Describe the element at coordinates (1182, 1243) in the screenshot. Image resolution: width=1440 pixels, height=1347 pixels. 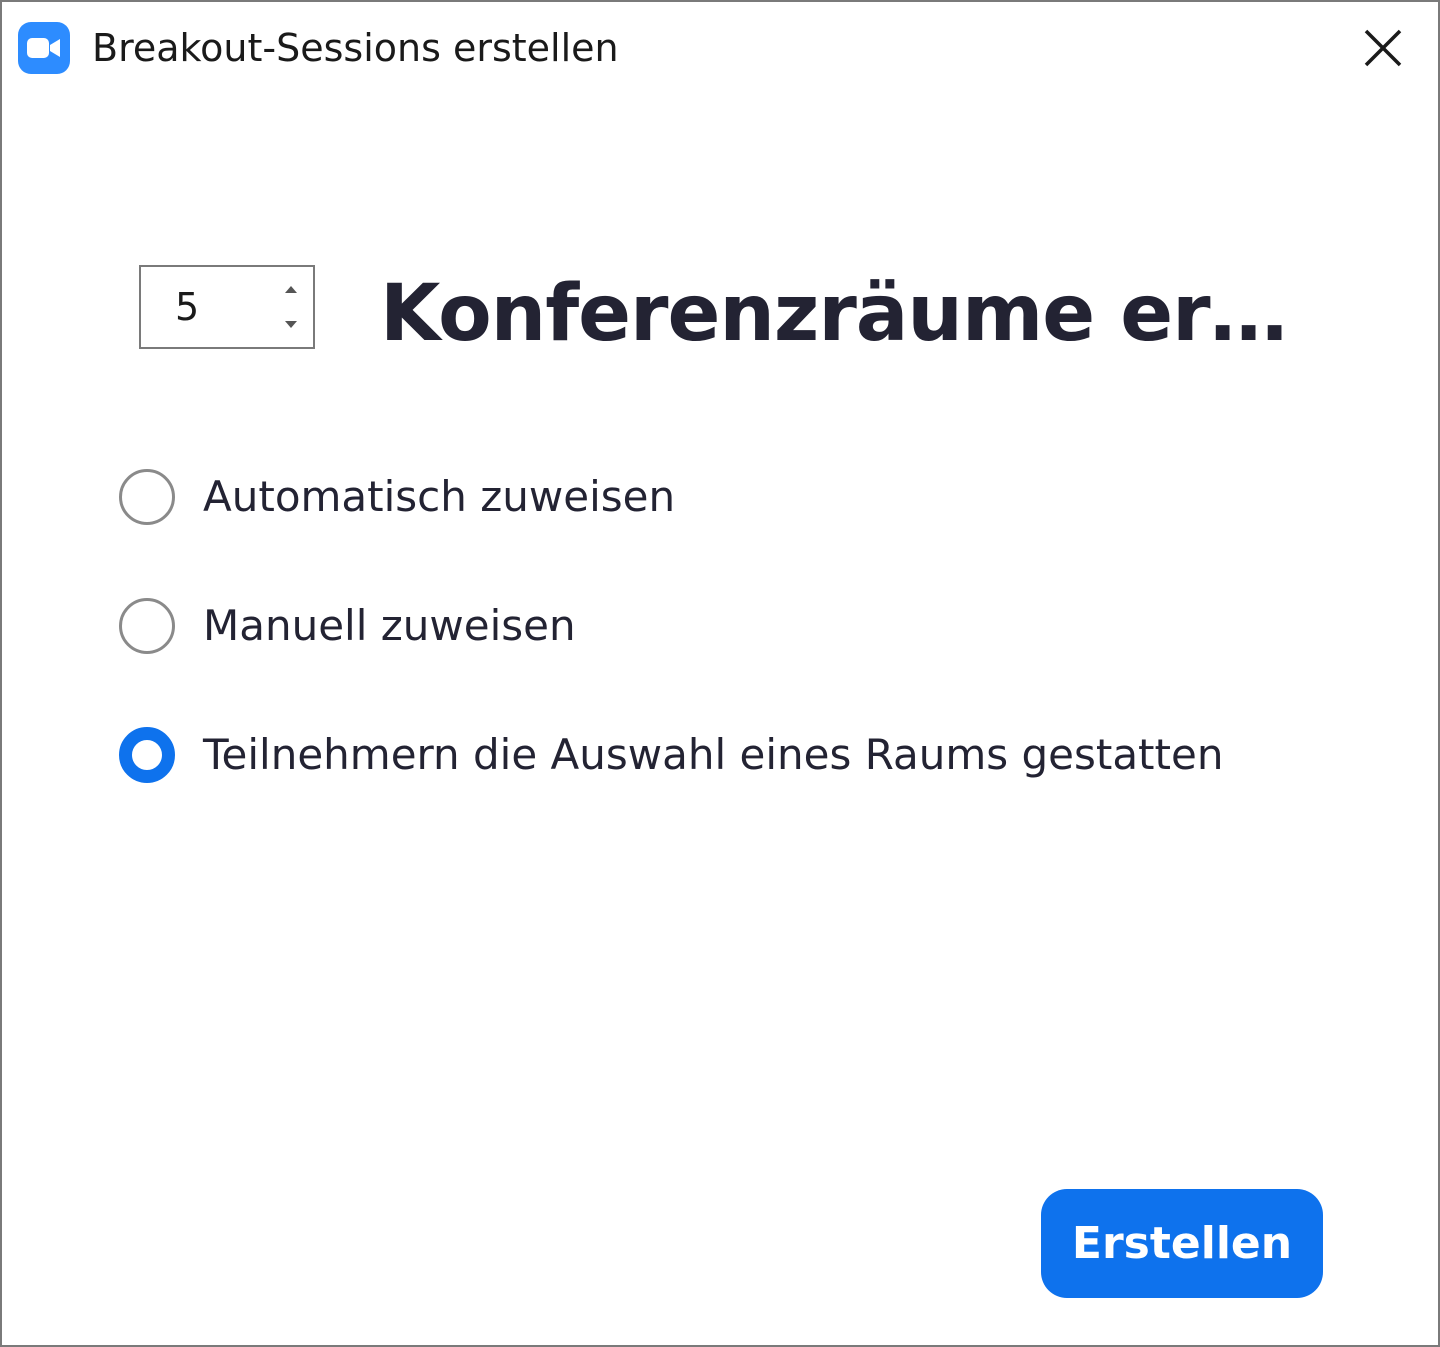
I see `create-button: Erstellen` at that location.